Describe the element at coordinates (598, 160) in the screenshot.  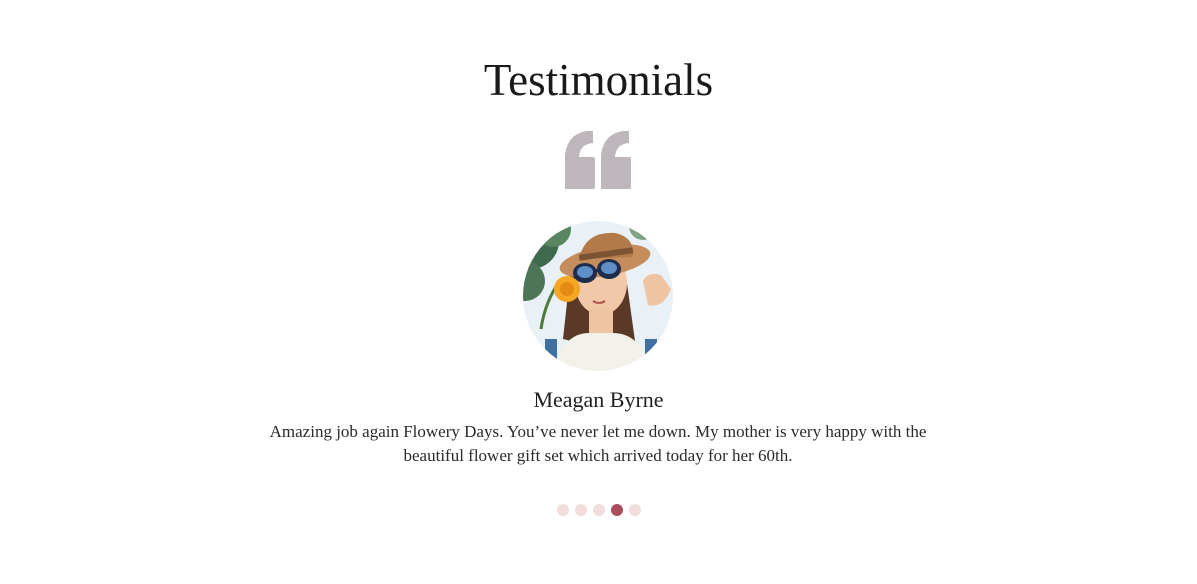
I see `quote-icon` at that location.